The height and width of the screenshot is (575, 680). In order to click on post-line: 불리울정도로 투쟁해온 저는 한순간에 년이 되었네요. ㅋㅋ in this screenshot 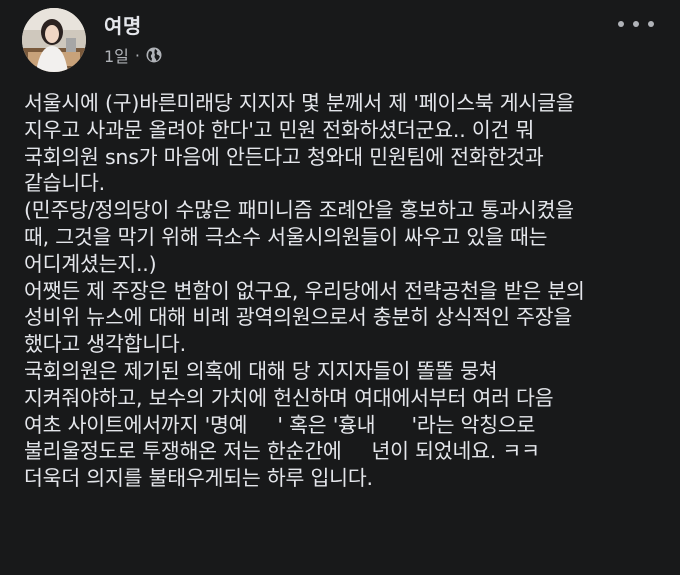, I will do `click(344, 451)`.